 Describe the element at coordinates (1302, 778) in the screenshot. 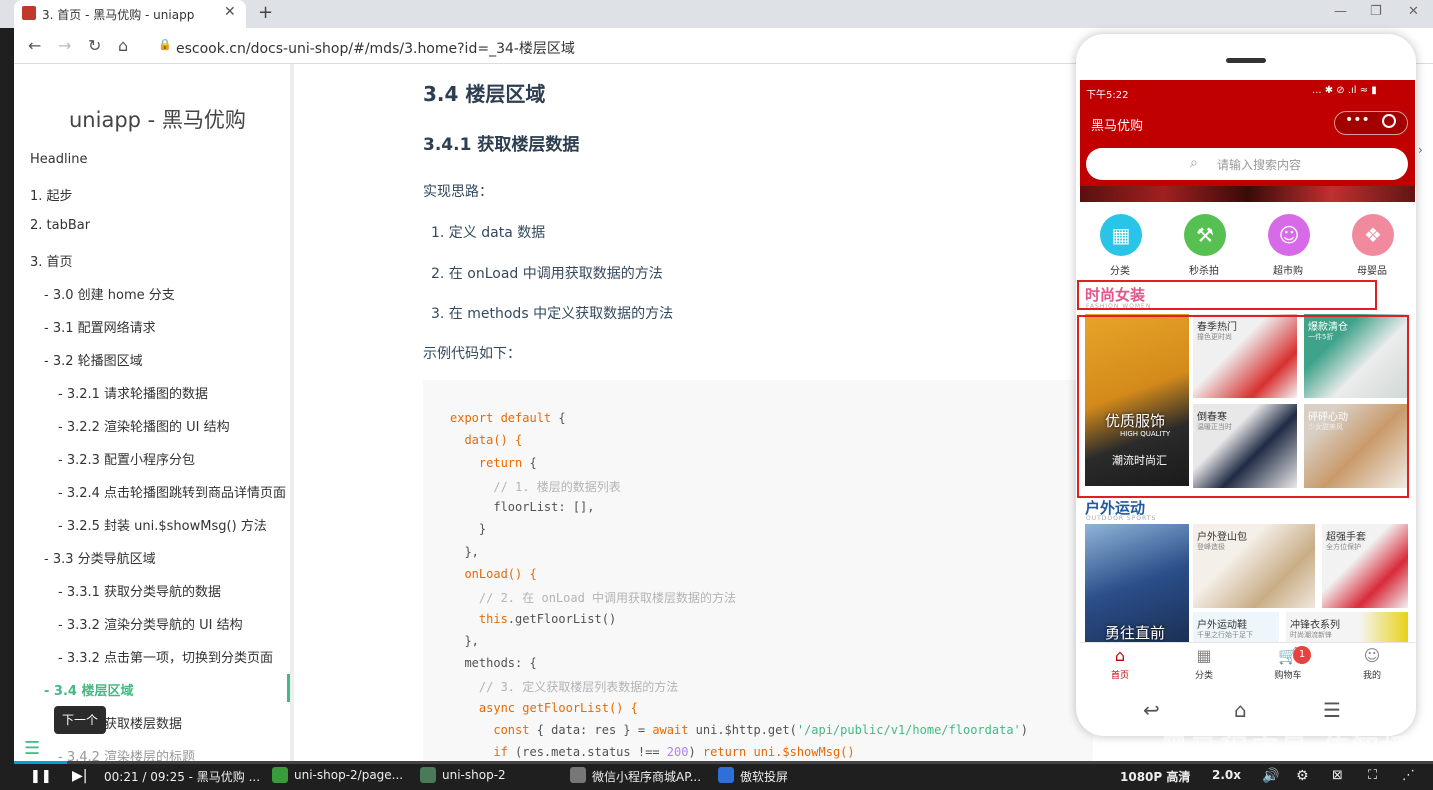

I see `settings-icon: ⚙` at that location.